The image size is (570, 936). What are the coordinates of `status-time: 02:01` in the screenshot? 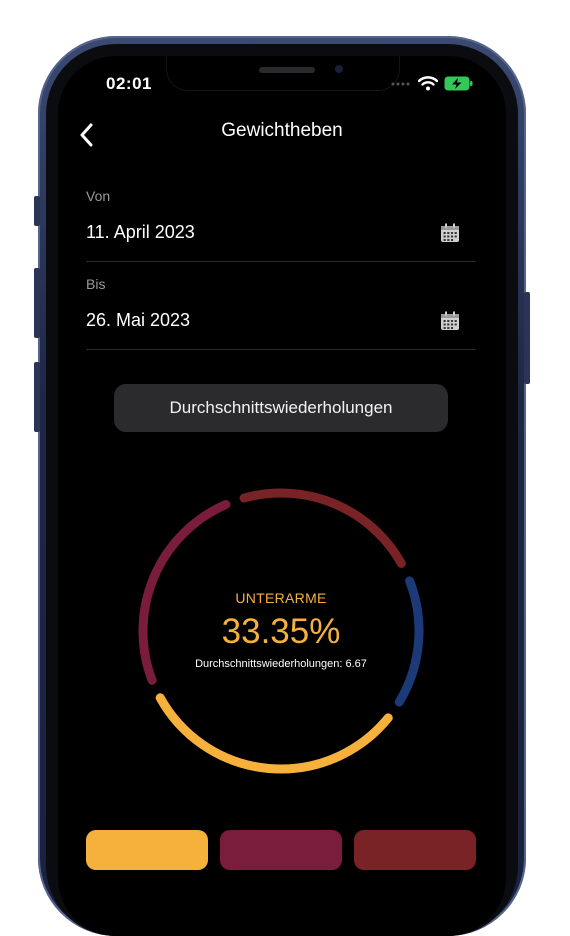 It's located at (129, 83).